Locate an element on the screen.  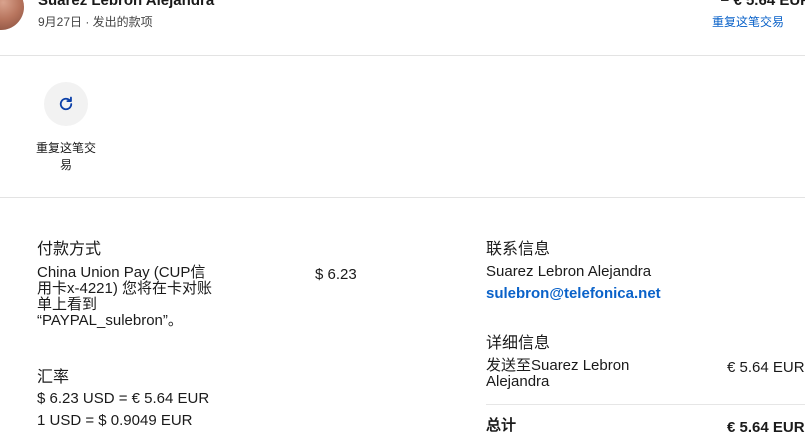
counterparty-name: Suarez Lebron Alejandra is located at coordinates (126, 4).